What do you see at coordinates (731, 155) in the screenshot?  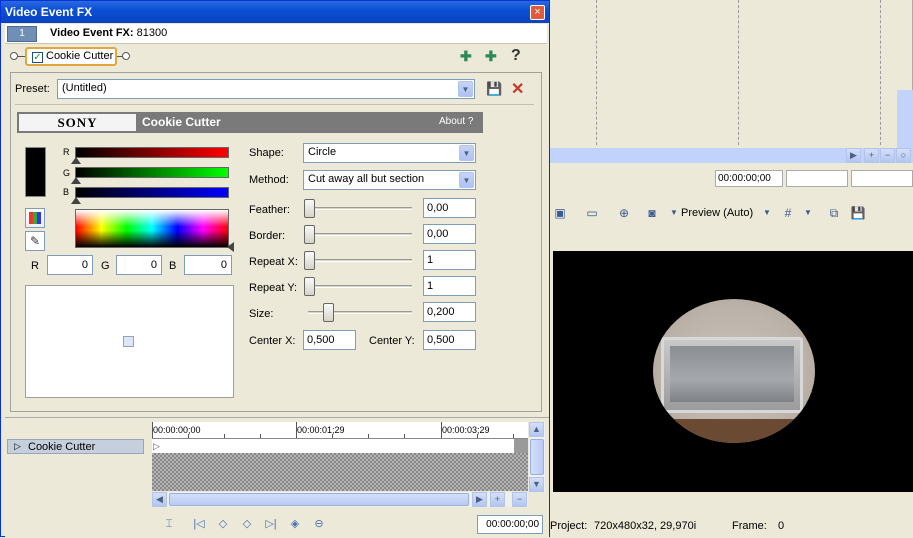 I see `timeline-horizontal-scrollbar: ▶ + − ○` at bounding box center [731, 155].